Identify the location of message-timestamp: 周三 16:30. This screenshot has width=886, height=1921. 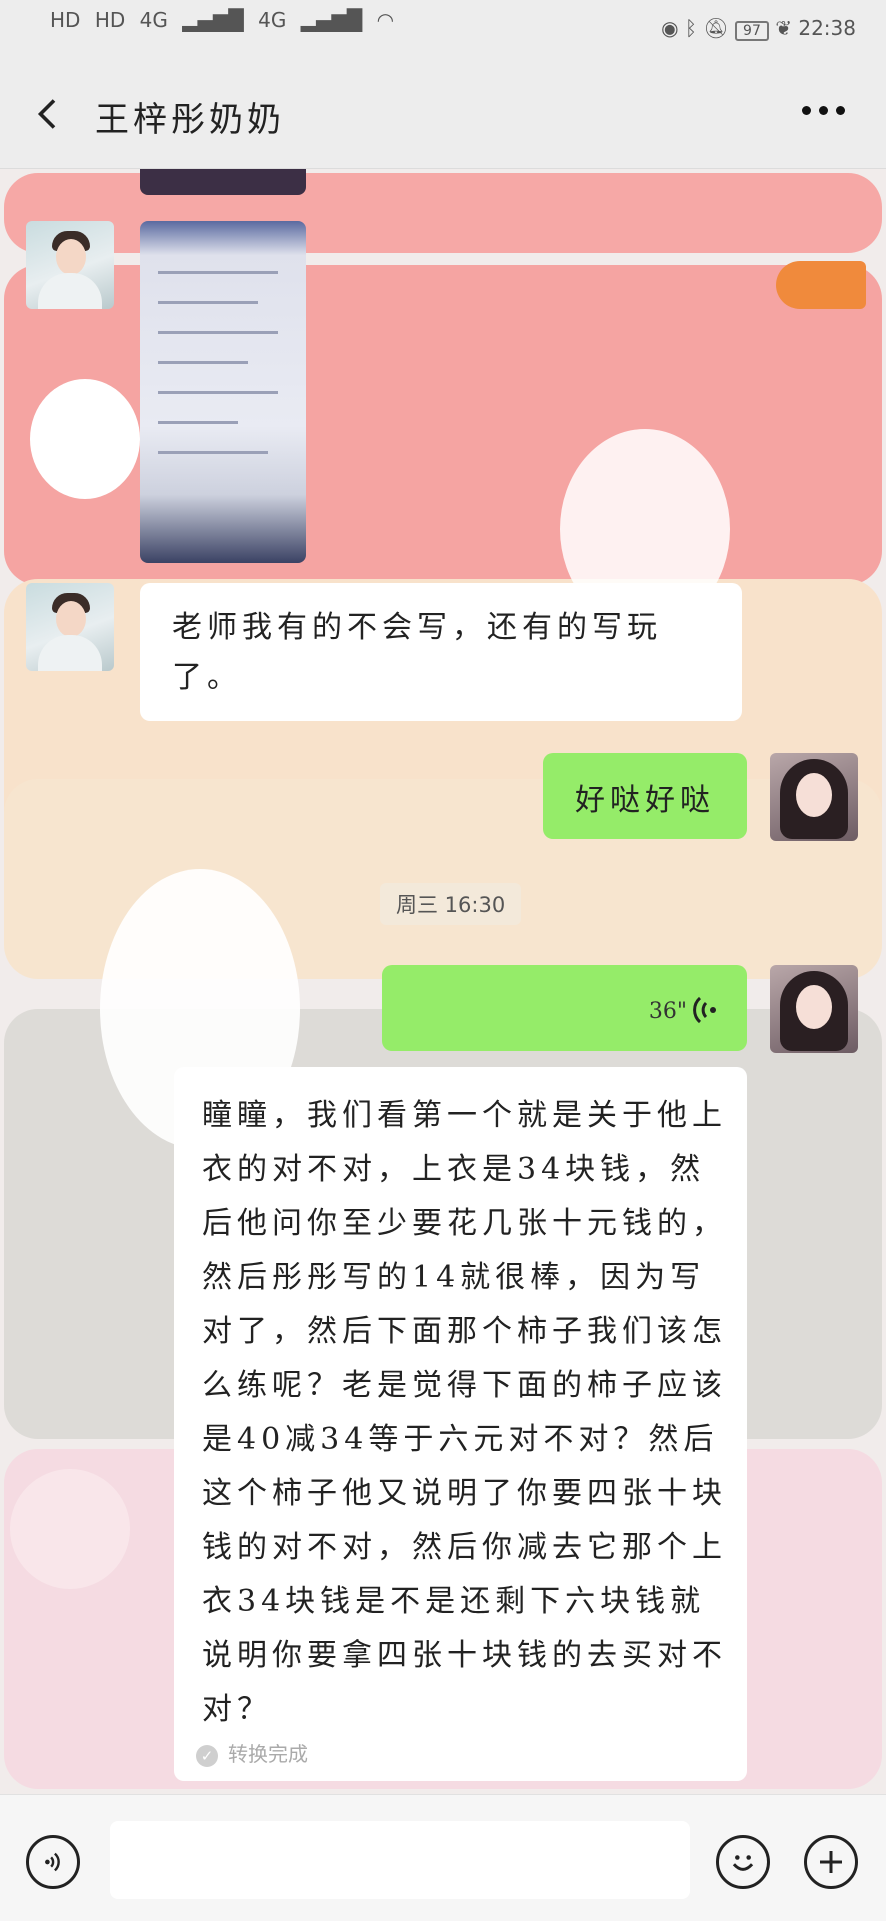
(451, 904).